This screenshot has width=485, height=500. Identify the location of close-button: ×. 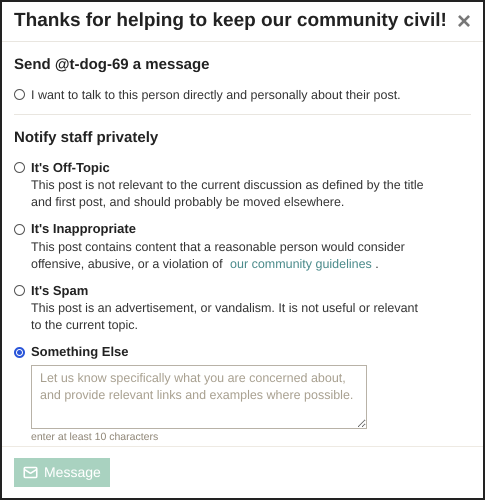
(463, 22).